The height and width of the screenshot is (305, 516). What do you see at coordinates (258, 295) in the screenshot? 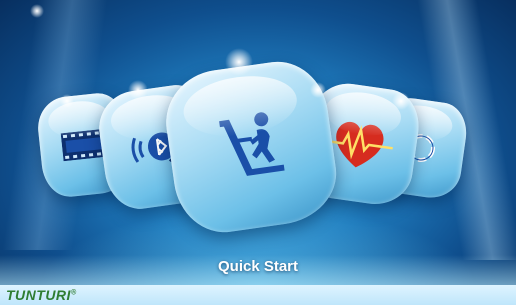
I see `brand-bar: TUNTURI®` at bounding box center [258, 295].